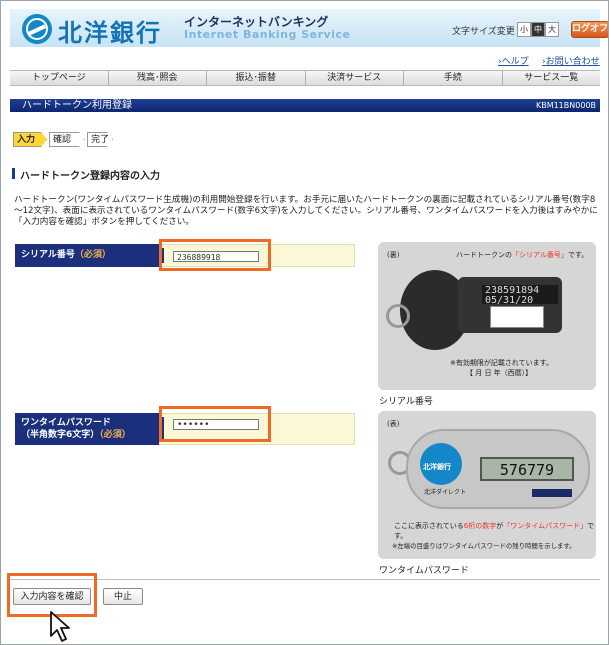  I want to click on mouse-cursor-icon, so click(60, 626).